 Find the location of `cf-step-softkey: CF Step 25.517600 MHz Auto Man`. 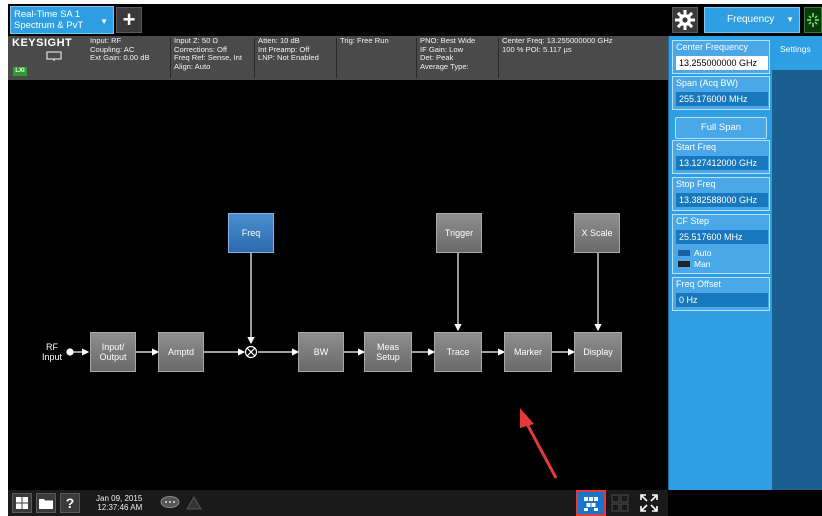

cf-step-softkey: CF Step 25.517600 MHz Auto Man is located at coordinates (721, 244).